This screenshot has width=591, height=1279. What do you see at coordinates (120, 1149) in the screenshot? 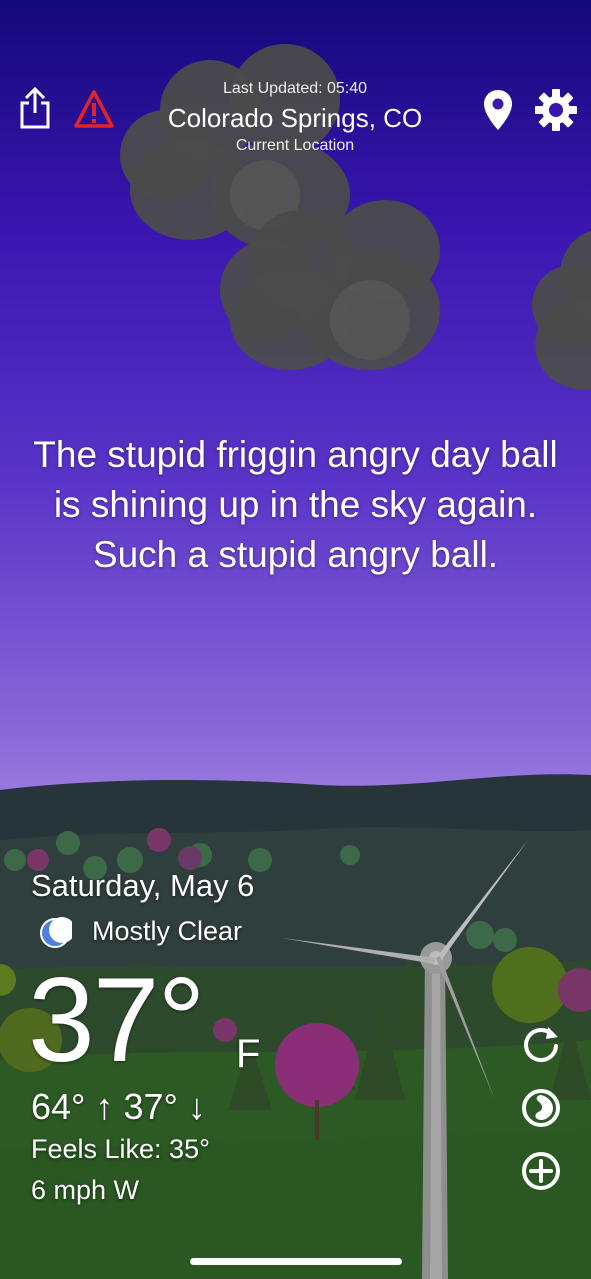
I see `feels-like-label: Feels Like: 35°` at bounding box center [120, 1149].